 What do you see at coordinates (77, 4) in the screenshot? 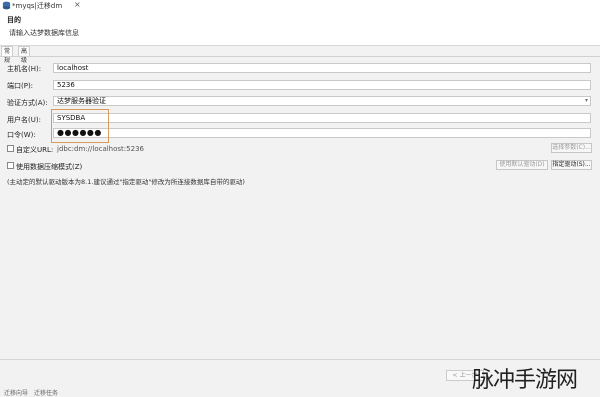
I see `close-icon: ×` at bounding box center [77, 4].